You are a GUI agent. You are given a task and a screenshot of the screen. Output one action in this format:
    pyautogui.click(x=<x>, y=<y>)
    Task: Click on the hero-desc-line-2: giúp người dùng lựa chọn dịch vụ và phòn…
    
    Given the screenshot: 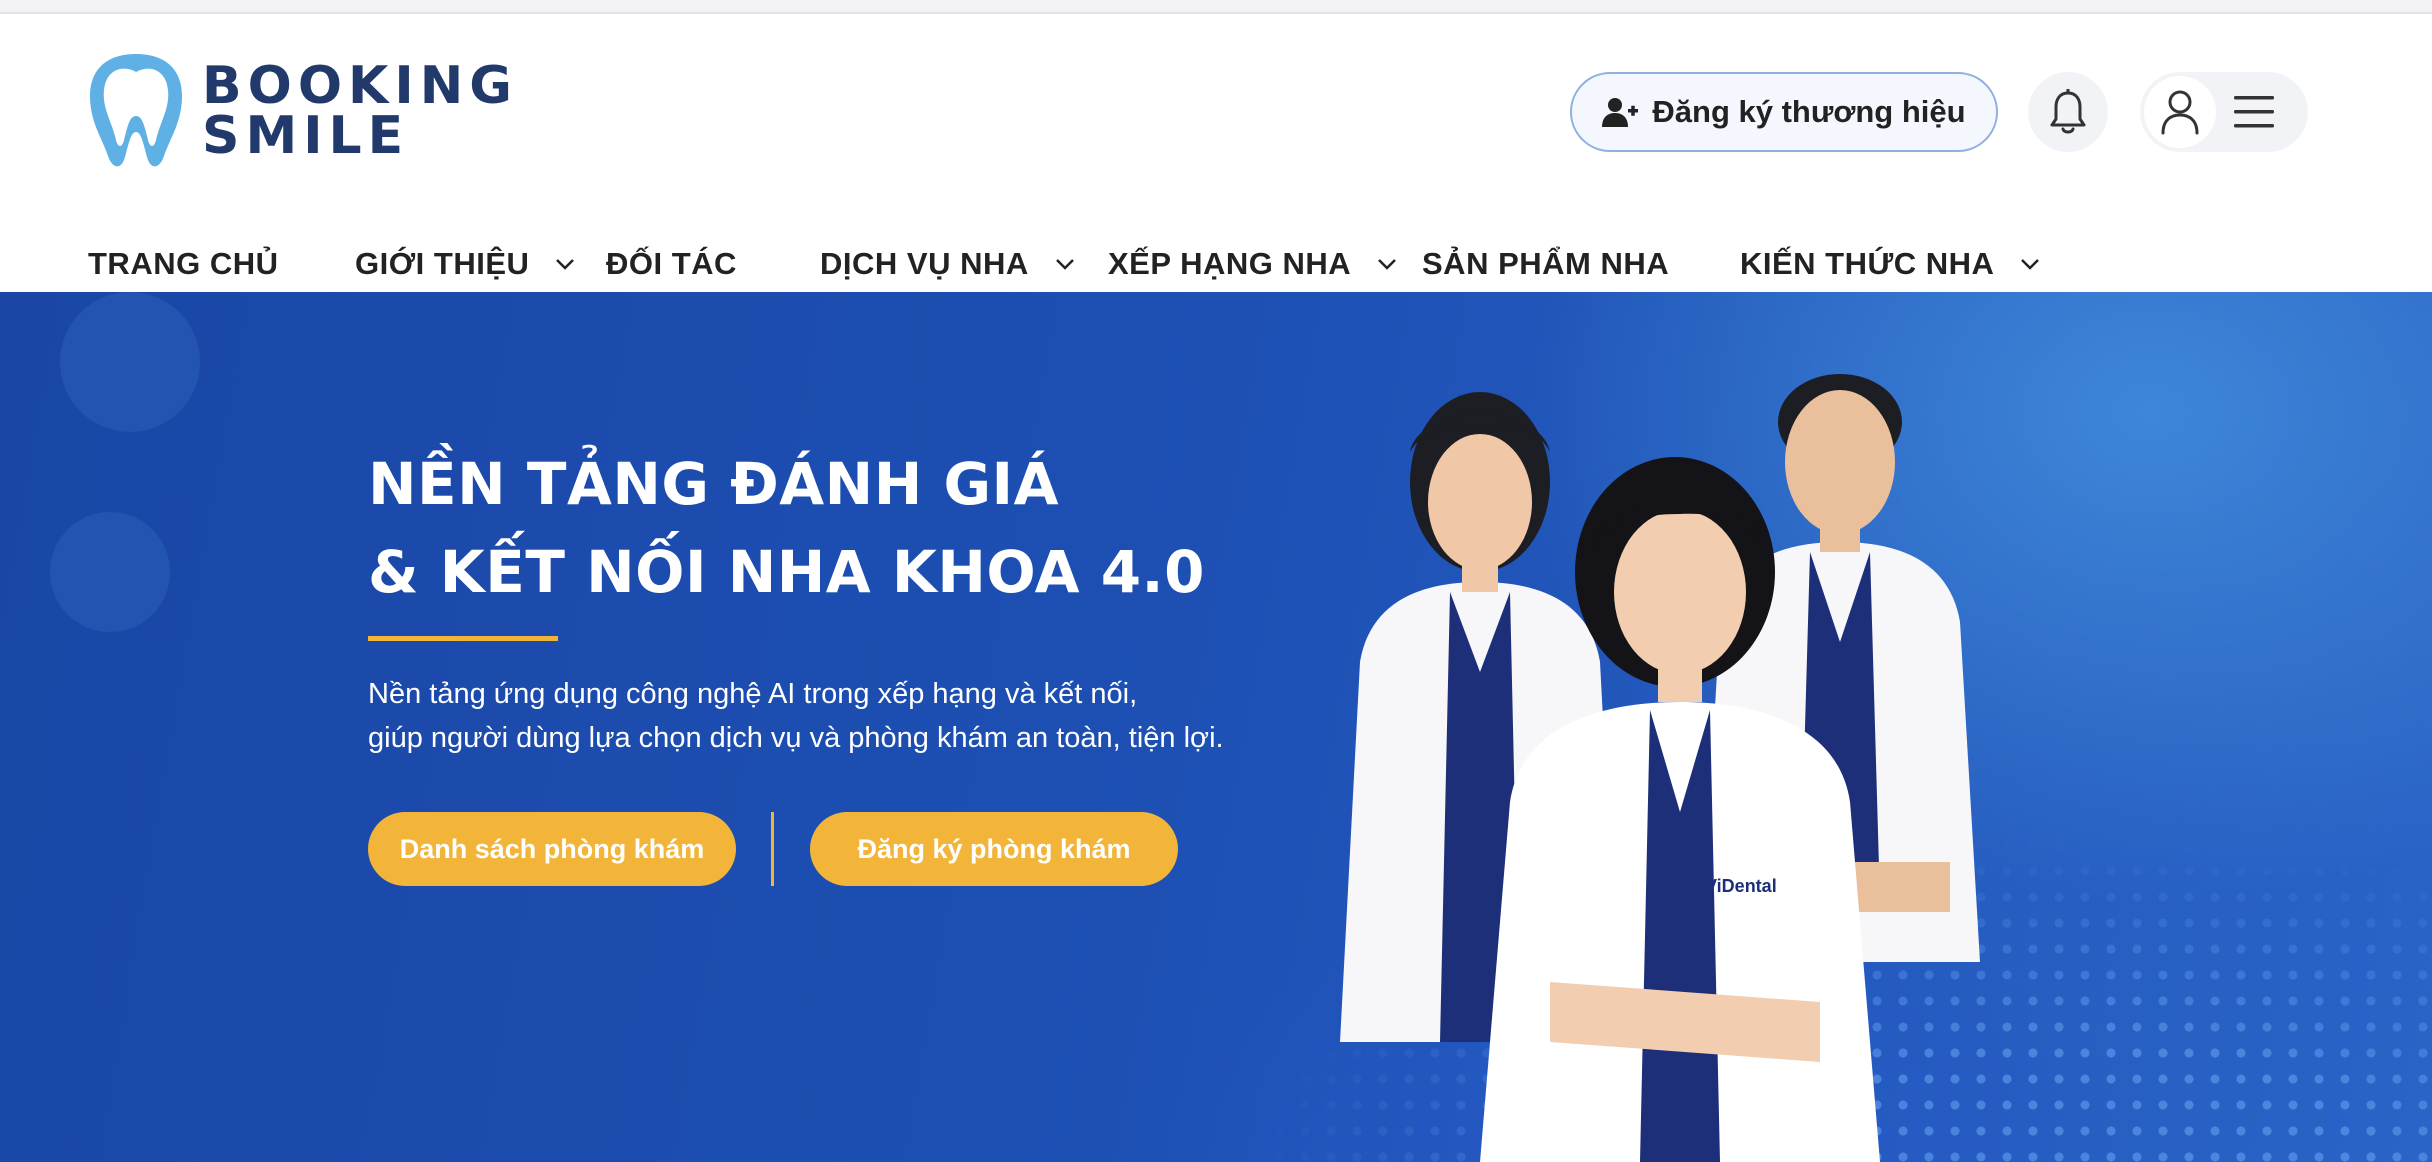 What is the action you would take?
    pyautogui.click(x=796, y=738)
    